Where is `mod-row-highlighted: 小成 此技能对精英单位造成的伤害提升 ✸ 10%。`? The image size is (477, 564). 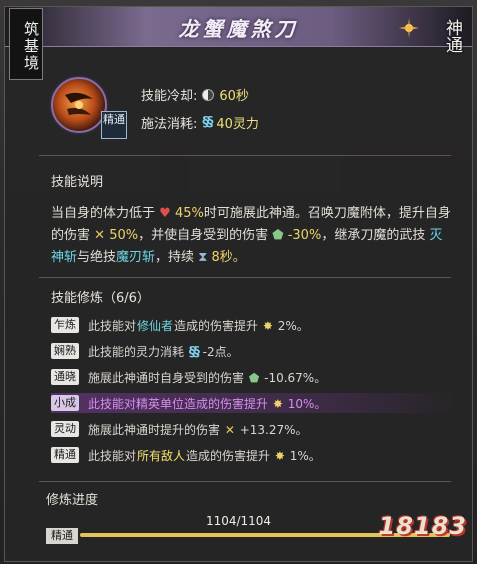
mod-row-highlighted: 小成 此技能对精英单位造成的伤害提升 ✸ 10%。 is located at coordinates (253, 403).